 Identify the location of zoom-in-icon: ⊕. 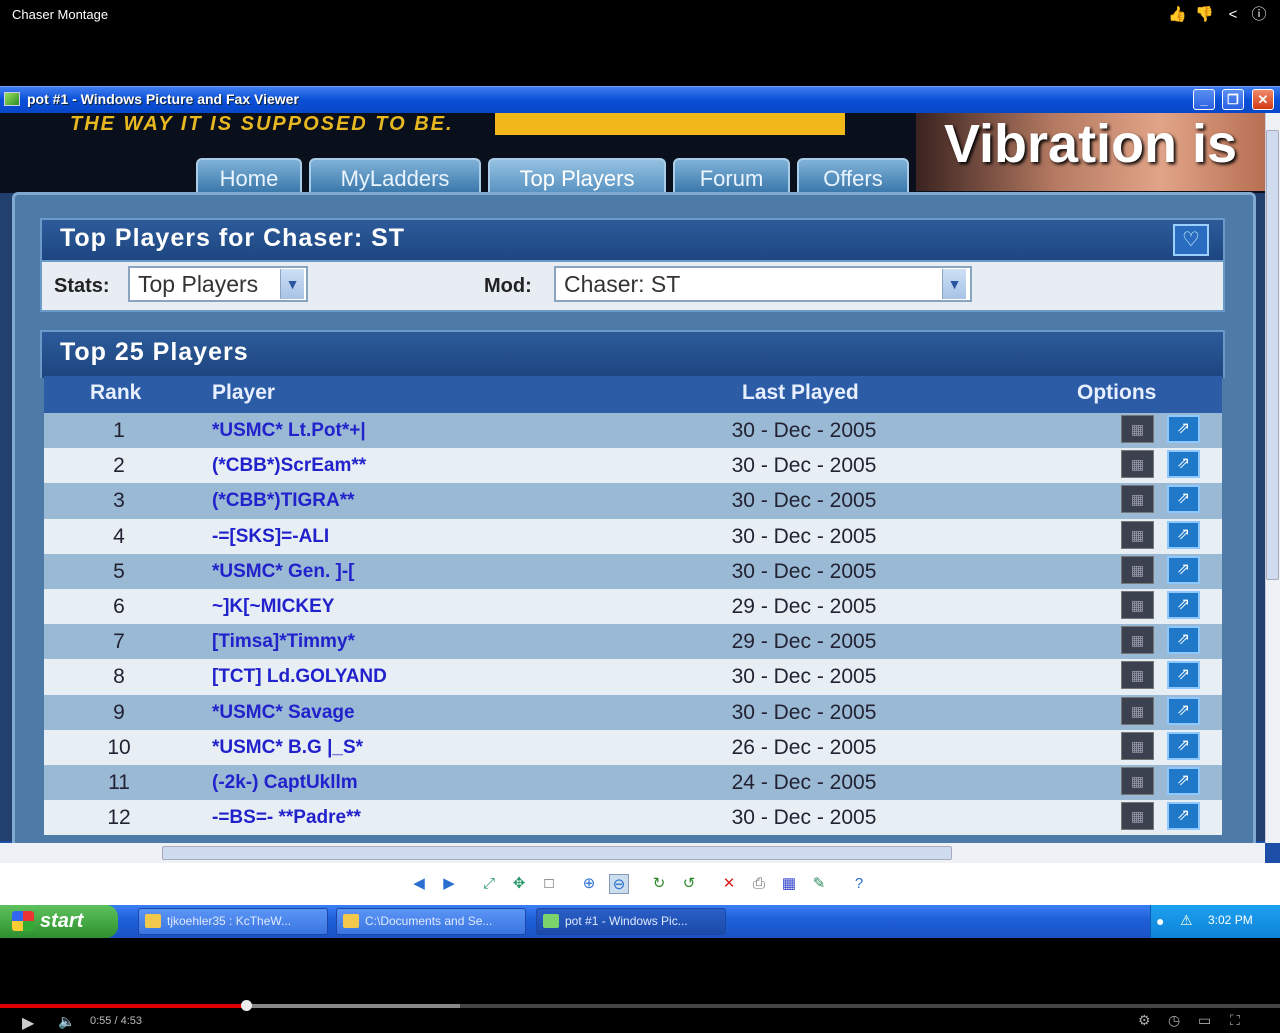
(589, 884).